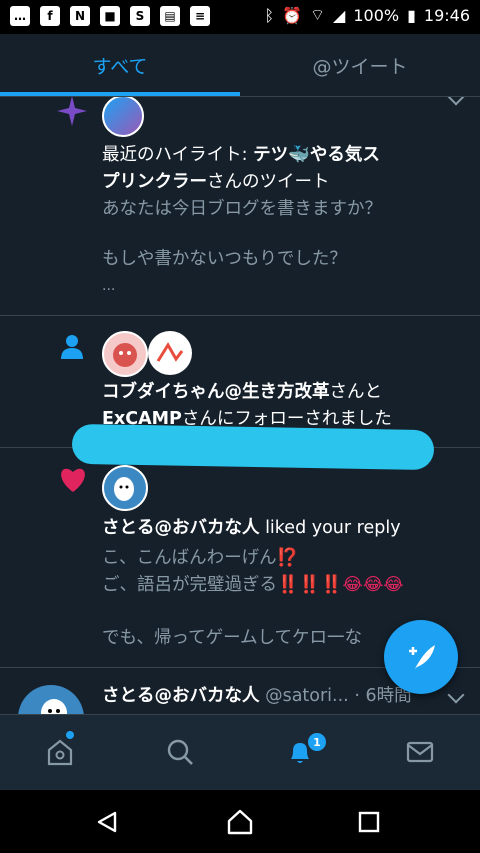 The width and height of the screenshot is (480, 853). I want to click on battery-icon: ▮, so click(411, 15).